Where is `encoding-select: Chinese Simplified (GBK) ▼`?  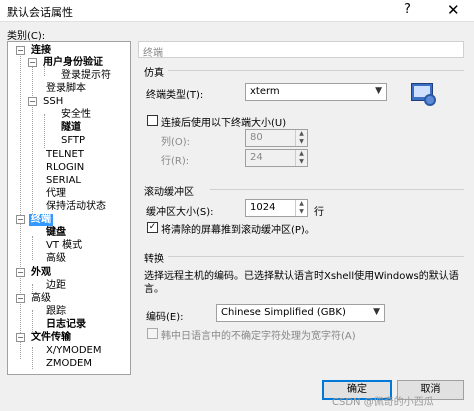 encoding-select: Chinese Simplified (GBK) ▼ is located at coordinates (300, 313).